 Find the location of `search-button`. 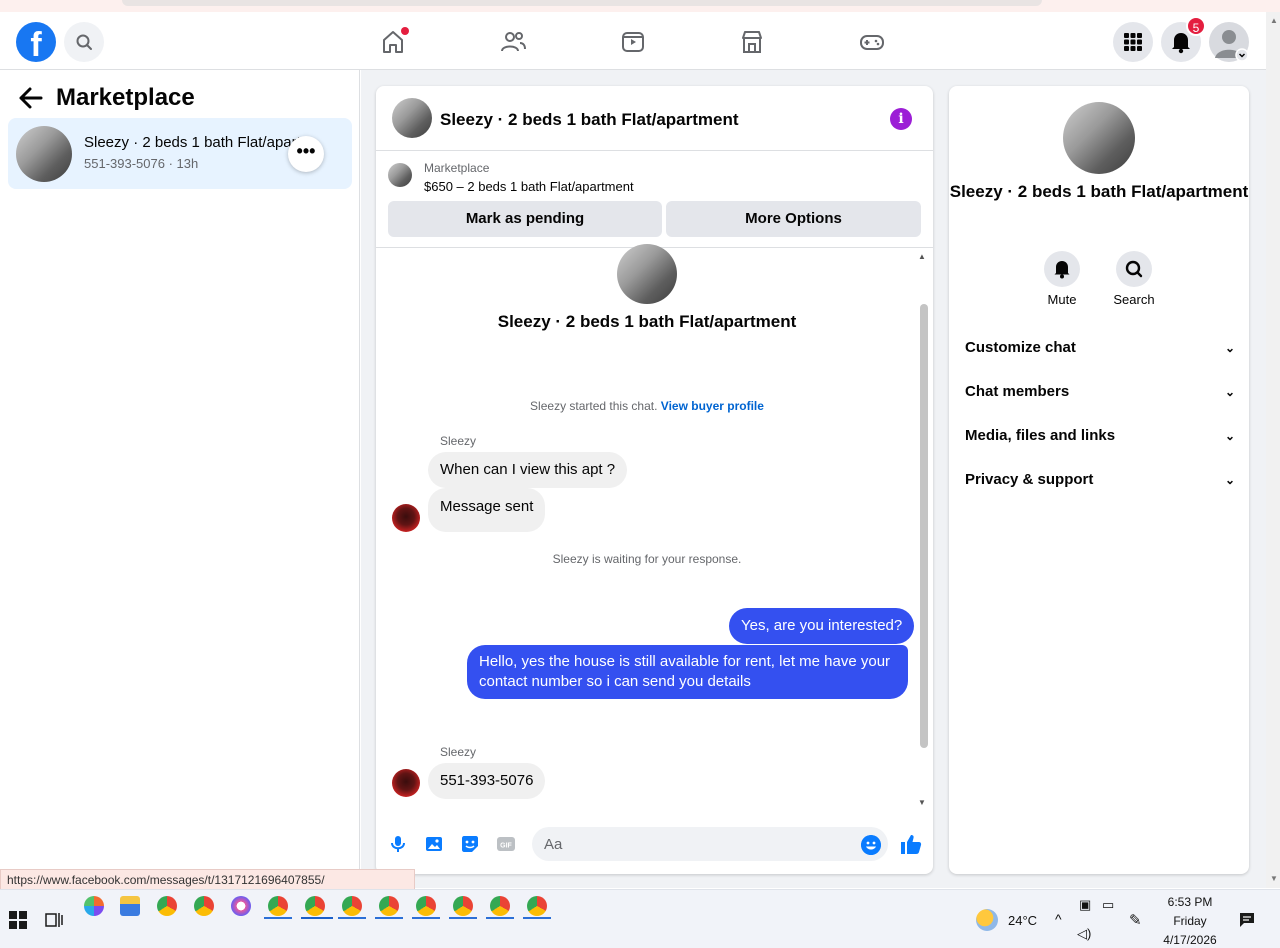

search-button is located at coordinates (84, 42).